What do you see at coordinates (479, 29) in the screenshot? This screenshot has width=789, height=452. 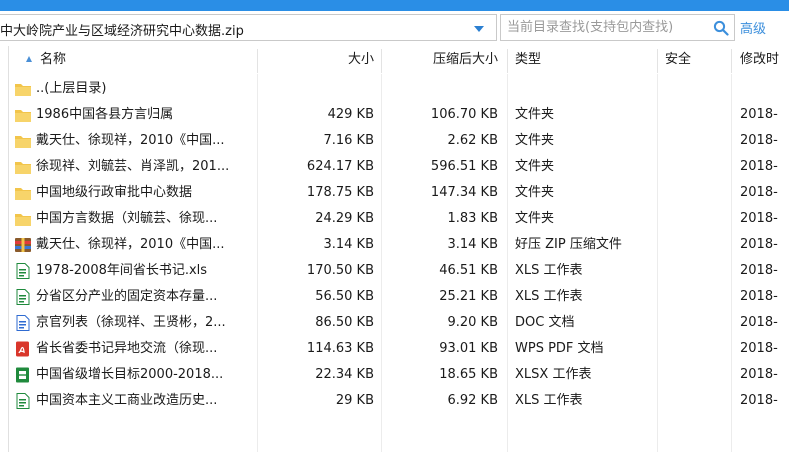 I see `address-dropdown-icon` at bounding box center [479, 29].